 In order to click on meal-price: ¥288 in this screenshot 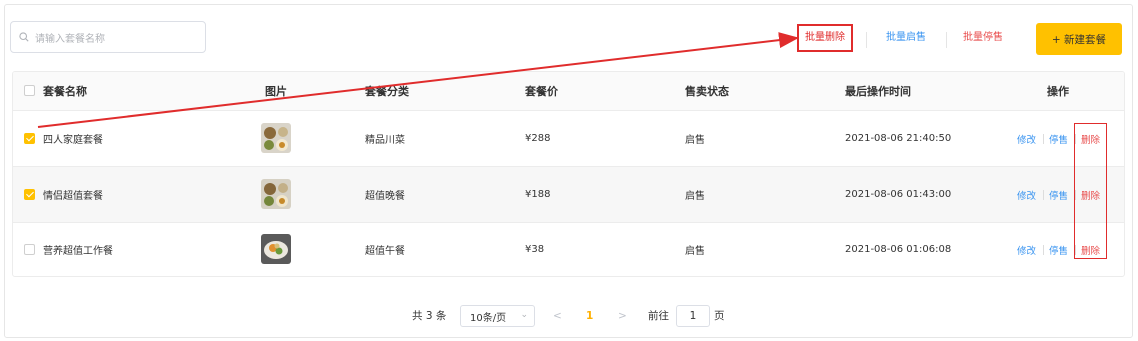, I will do `click(538, 138)`.